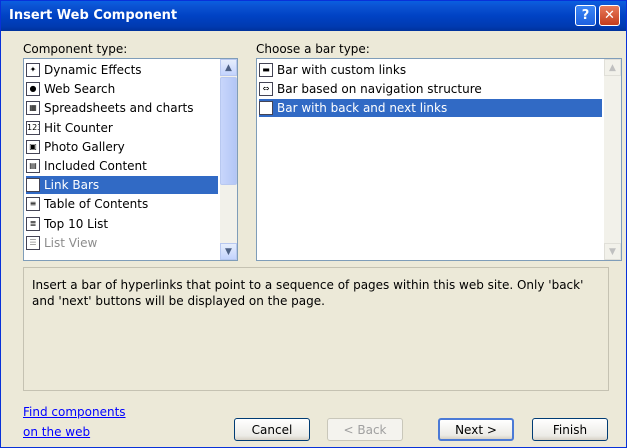 The width and height of the screenshot is (627, 448). What do you see at coordinates (33, 127) in the screenshot?
I see `hit-counter-icon: 123` at bounding box center [33, 127].